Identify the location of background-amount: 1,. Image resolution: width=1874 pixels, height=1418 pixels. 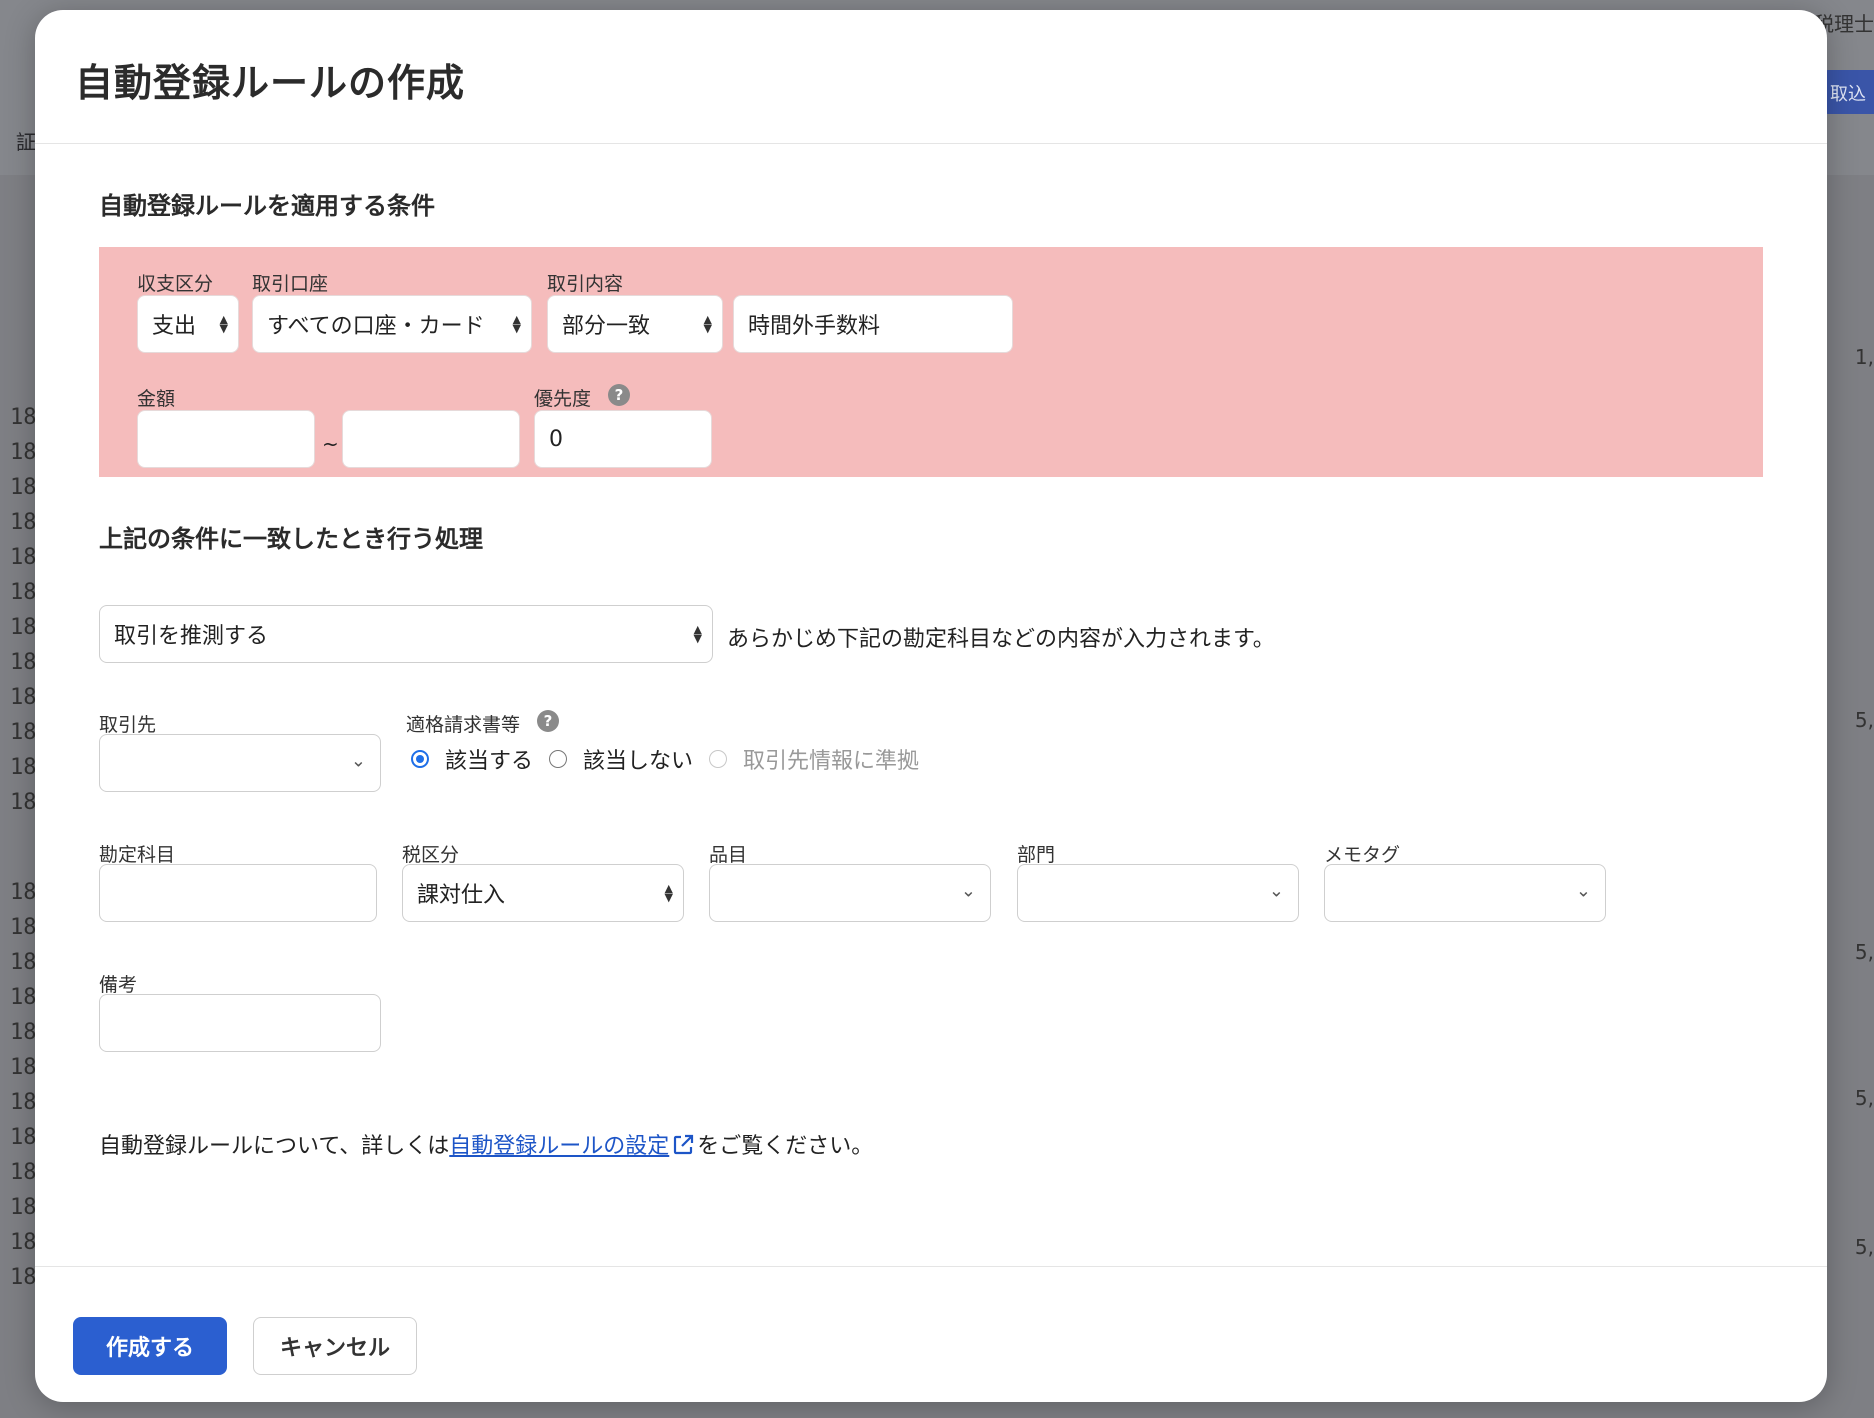
(1864, 357).